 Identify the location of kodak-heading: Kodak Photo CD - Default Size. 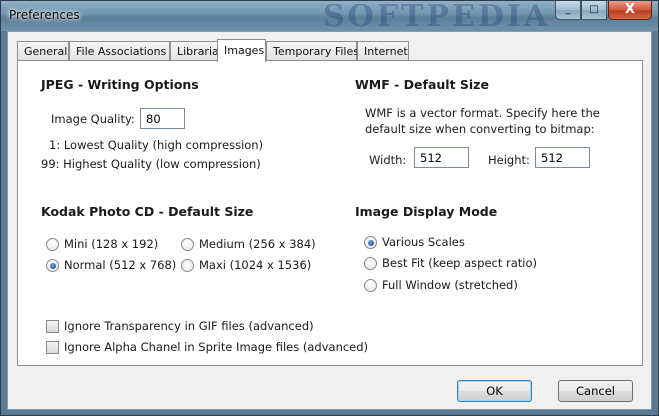
(147, 211).